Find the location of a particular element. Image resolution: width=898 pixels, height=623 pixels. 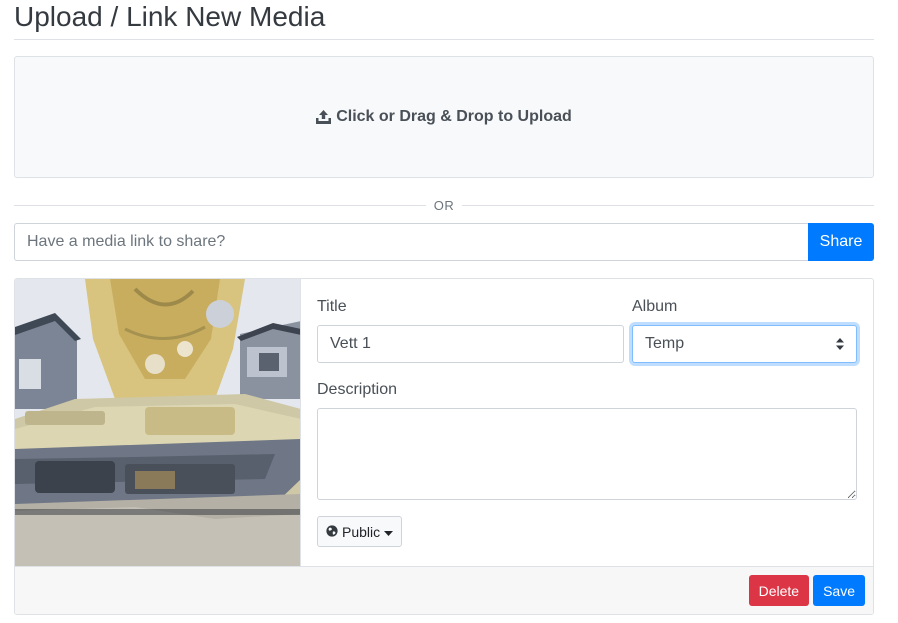

or-divider: OR is located at coordinates (444, 205).